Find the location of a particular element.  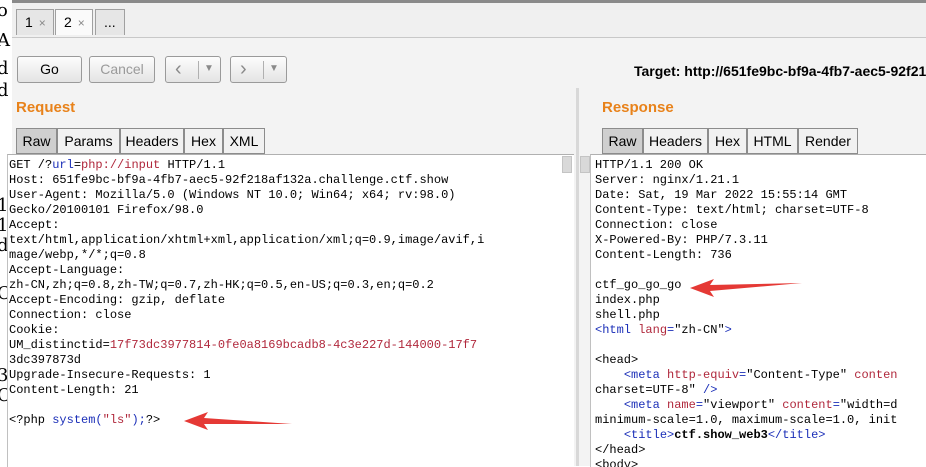

forward-button: › ▼ is located at coordinates (258, 69).